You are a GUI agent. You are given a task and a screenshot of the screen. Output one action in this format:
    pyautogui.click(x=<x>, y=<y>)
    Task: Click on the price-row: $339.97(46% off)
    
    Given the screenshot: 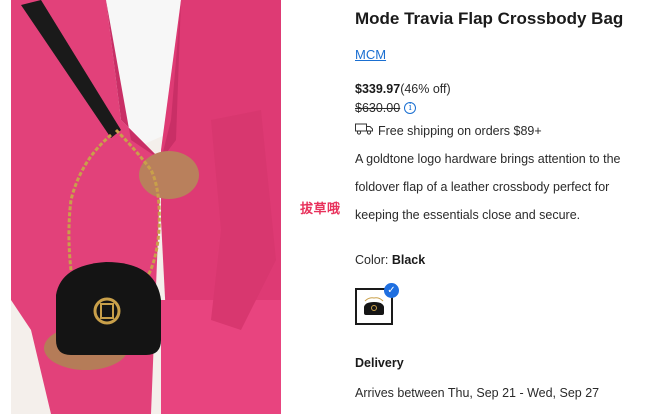 What is the action you would take?
    pyautogui.click(x=403, y=89)
    